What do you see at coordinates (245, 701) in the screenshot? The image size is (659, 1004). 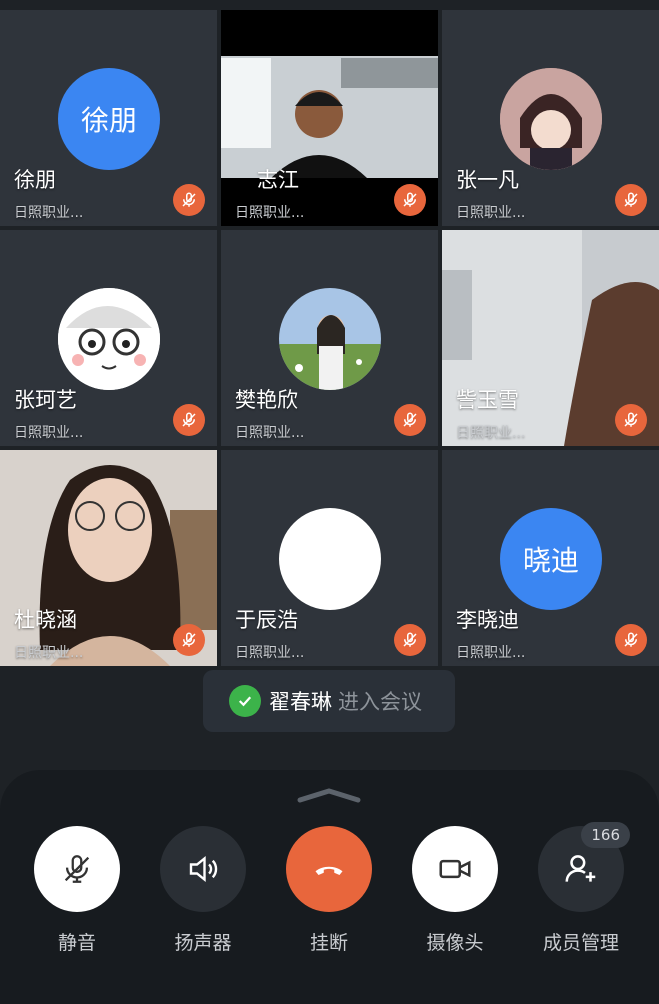 I see `check-icon` at bounding box center [245, 701].